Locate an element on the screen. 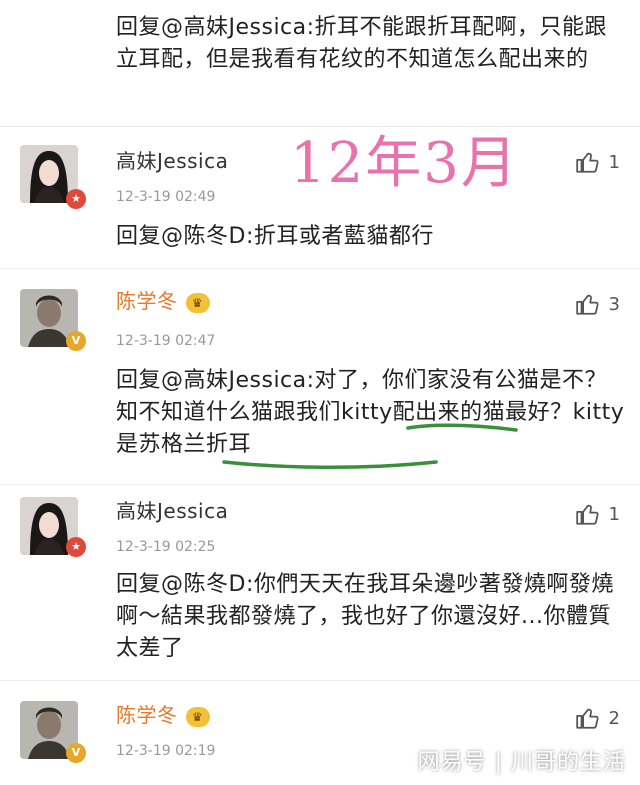  like-count: 2 is located at coordinates (614, 718).